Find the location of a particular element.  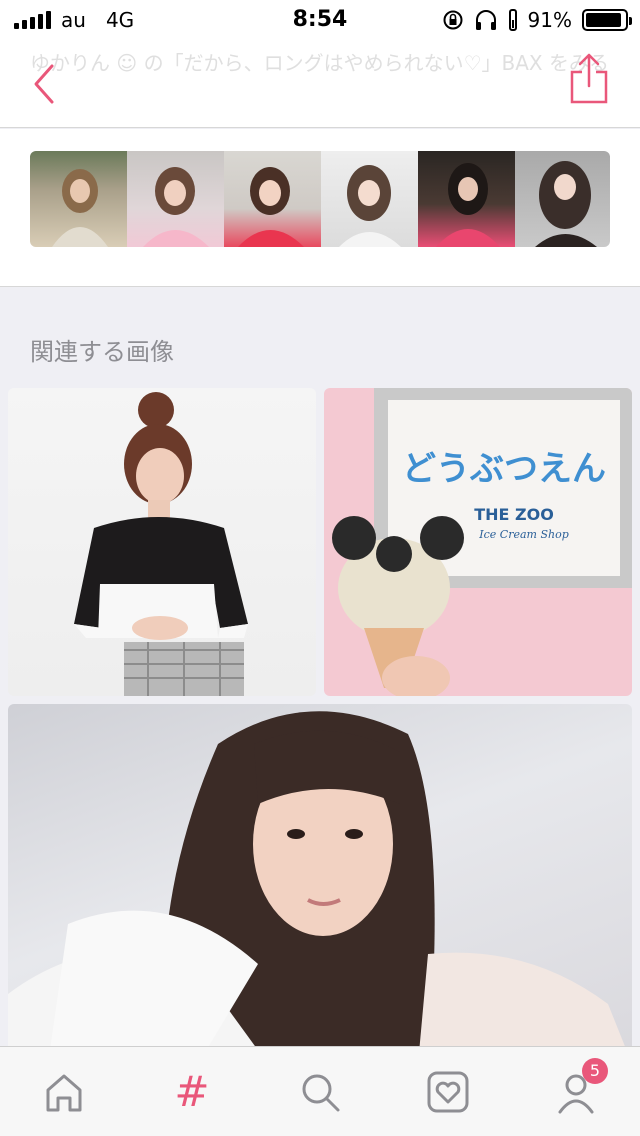

search-icon is located at coordinates (321, 1092).